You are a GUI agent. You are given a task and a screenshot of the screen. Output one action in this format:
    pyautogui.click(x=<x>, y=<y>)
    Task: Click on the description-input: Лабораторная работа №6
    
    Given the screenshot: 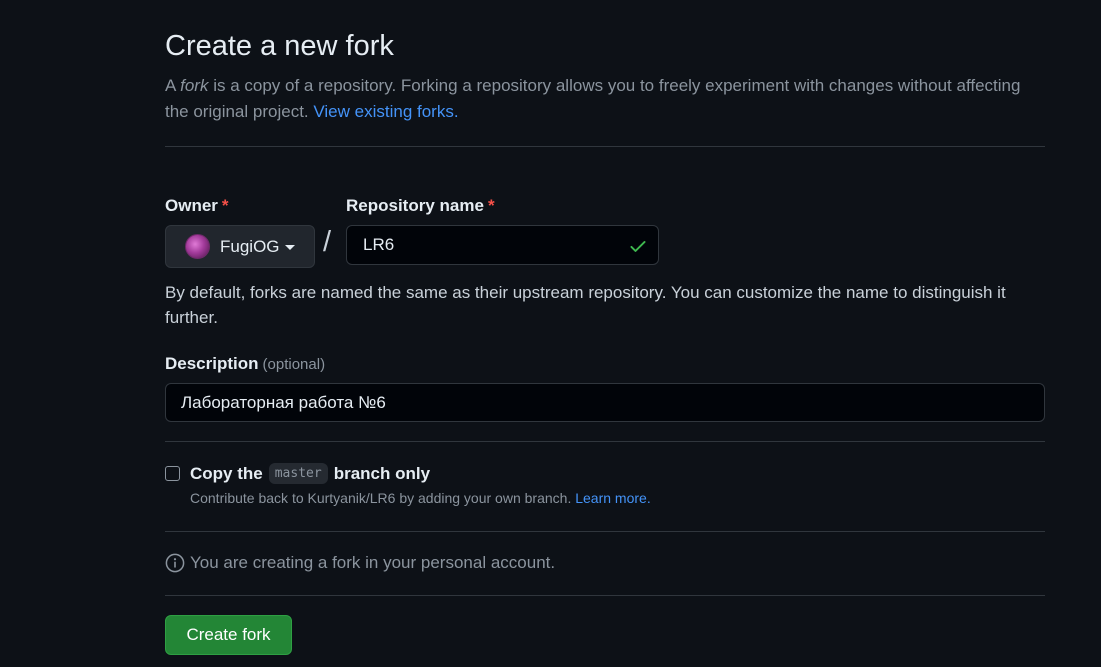 What is the action you would take?
    pyautogui.click(x=605, y=402)
    